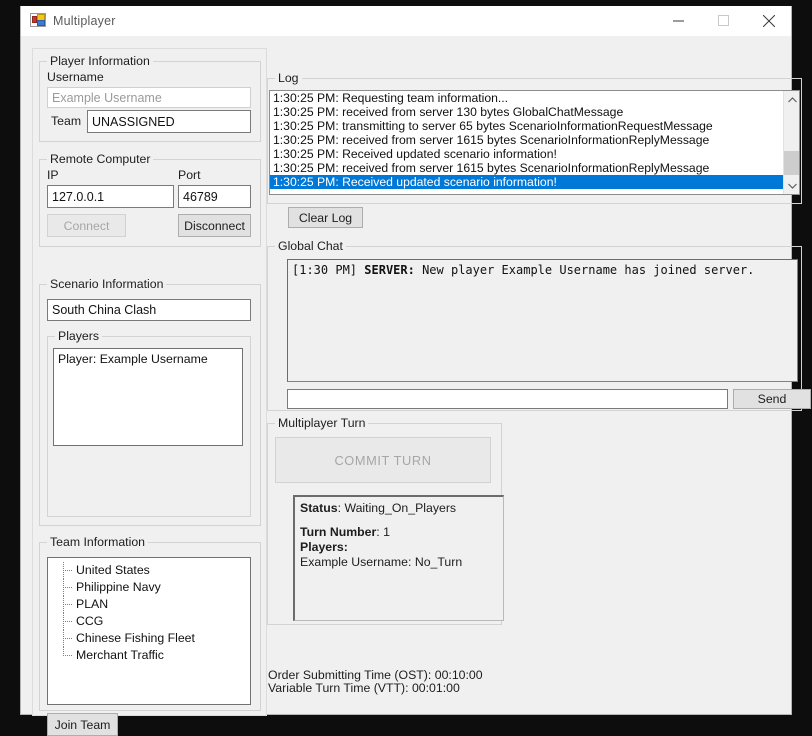  I want to click on scenario-name-text: South China Clash, so click(104, 310).